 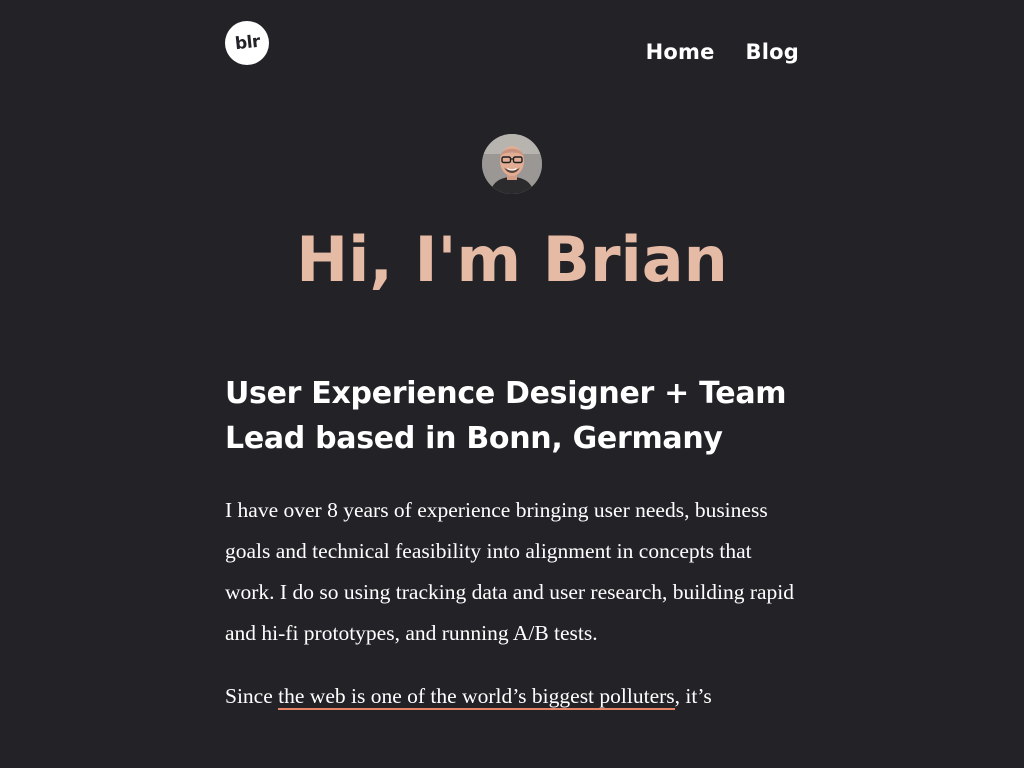 I want to click on second-paragraph-prefix: Since, so click(x=252, y=696).